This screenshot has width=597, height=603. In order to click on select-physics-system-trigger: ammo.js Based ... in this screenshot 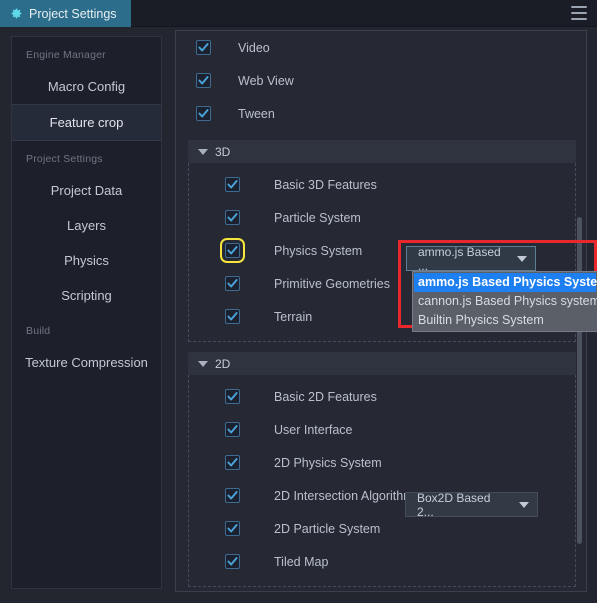, I will do `click(471, 258)`.